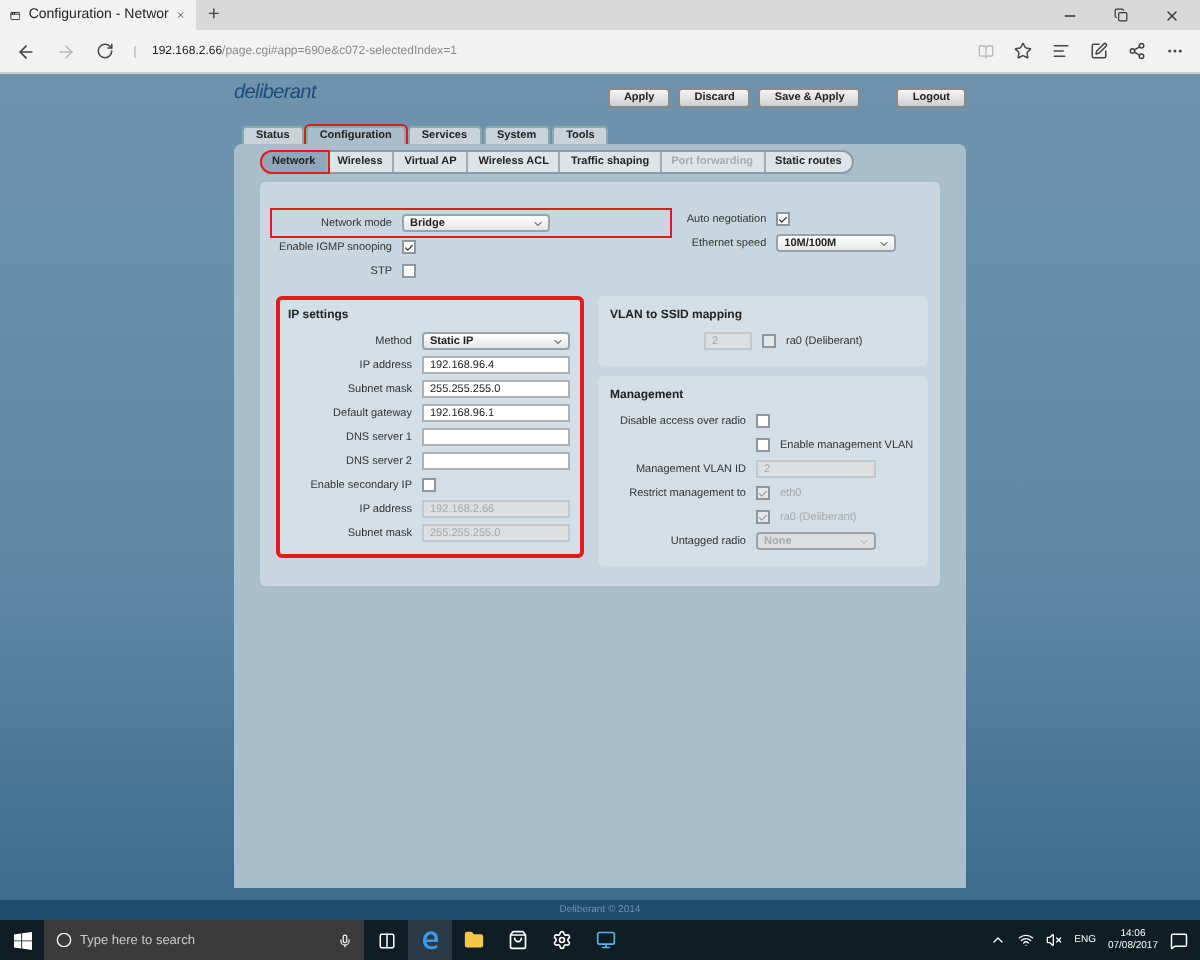 The image size is (1200, 960). I want to click on refresh-icon, so click(105, 51).